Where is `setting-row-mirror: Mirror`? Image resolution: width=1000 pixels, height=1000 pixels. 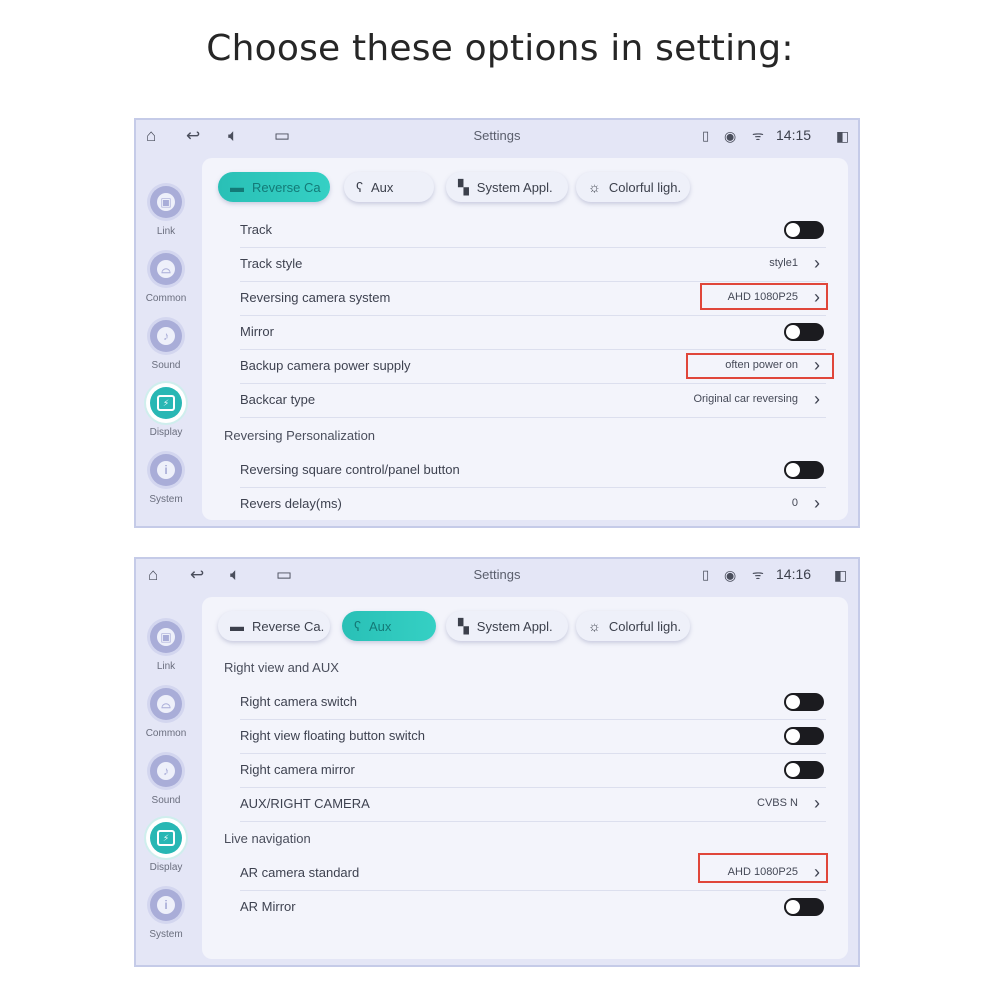 setting-row-mirror: Mirror is located at coordinates (533, 332).